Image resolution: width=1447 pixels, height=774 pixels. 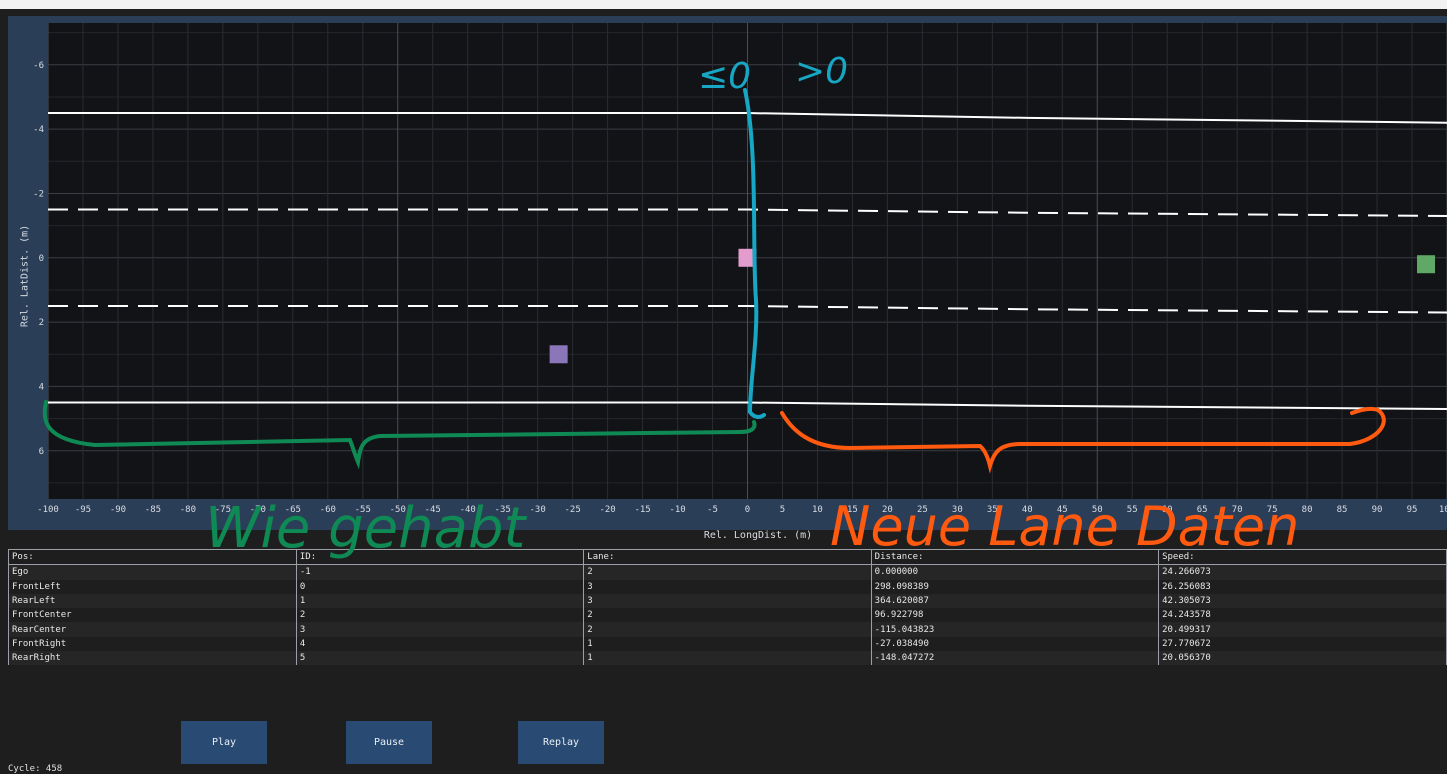 What do you see at coordinates (153, 601) in the screenshot?
I see `table-cell: RearLeft` at bounding box center [153, 601].